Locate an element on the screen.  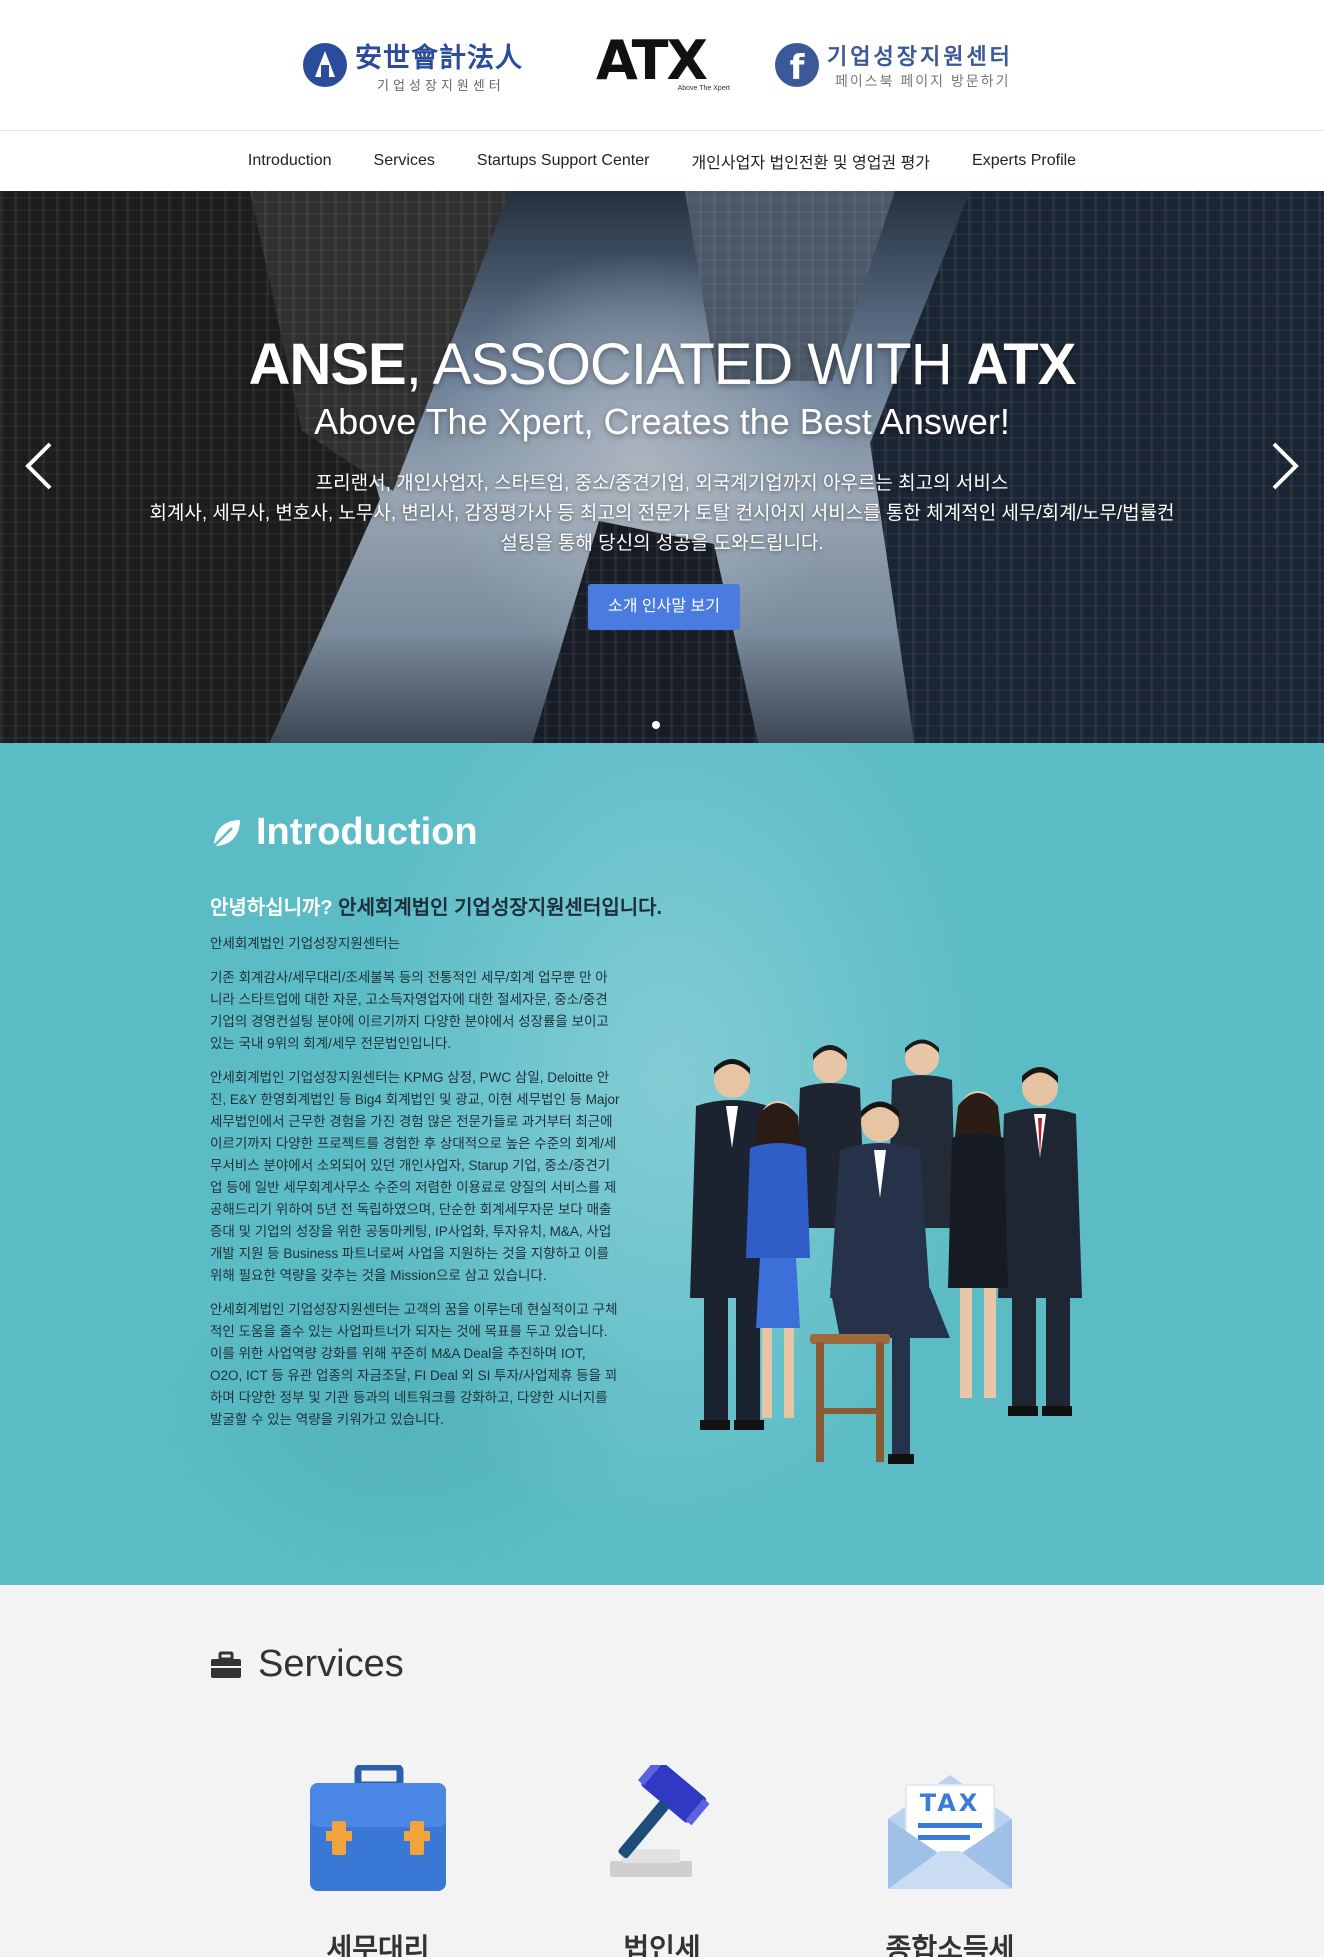
service-item-corporate-tax: 법인세 is located at coordinates (662, 1861).